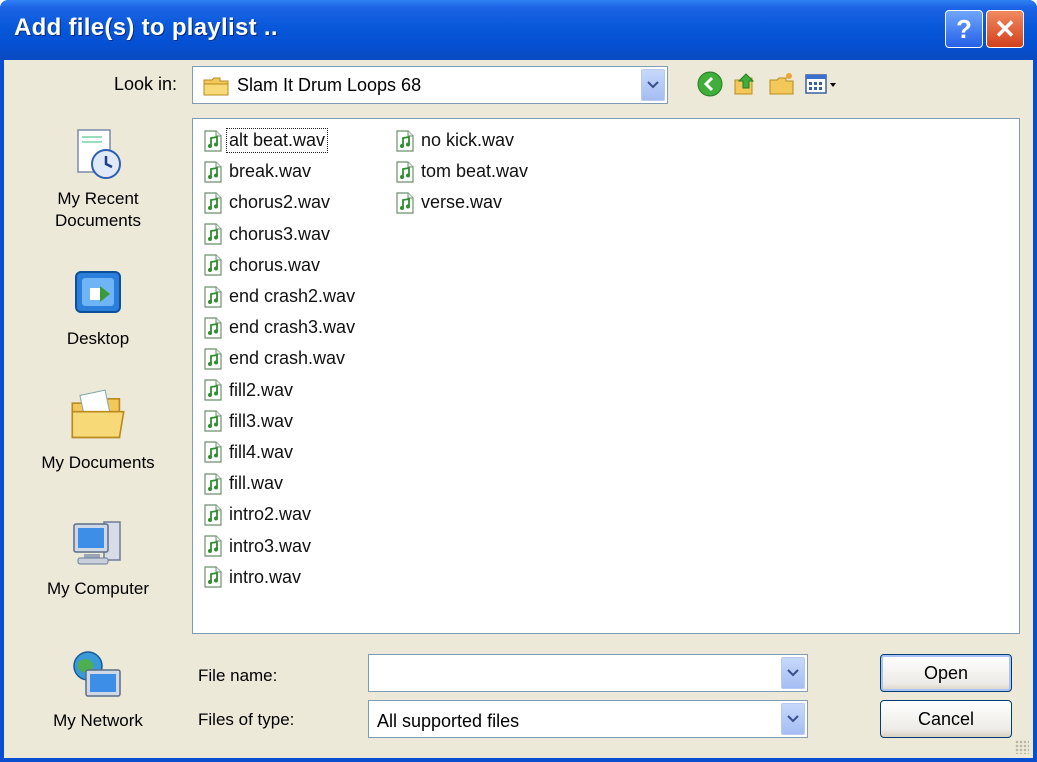 This screenshot has height=762, width=1037. I want to click on file-name: chorus2.wav, so click(280, 202).